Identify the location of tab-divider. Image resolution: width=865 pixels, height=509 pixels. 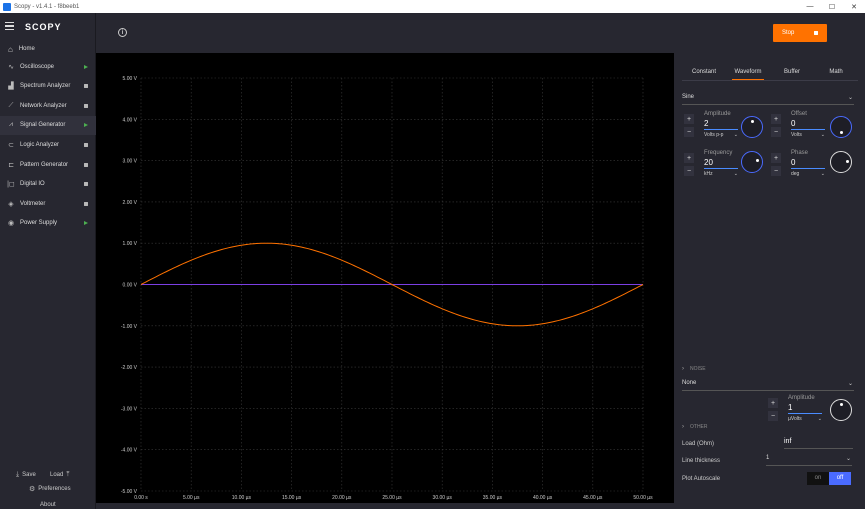
(770, 80).